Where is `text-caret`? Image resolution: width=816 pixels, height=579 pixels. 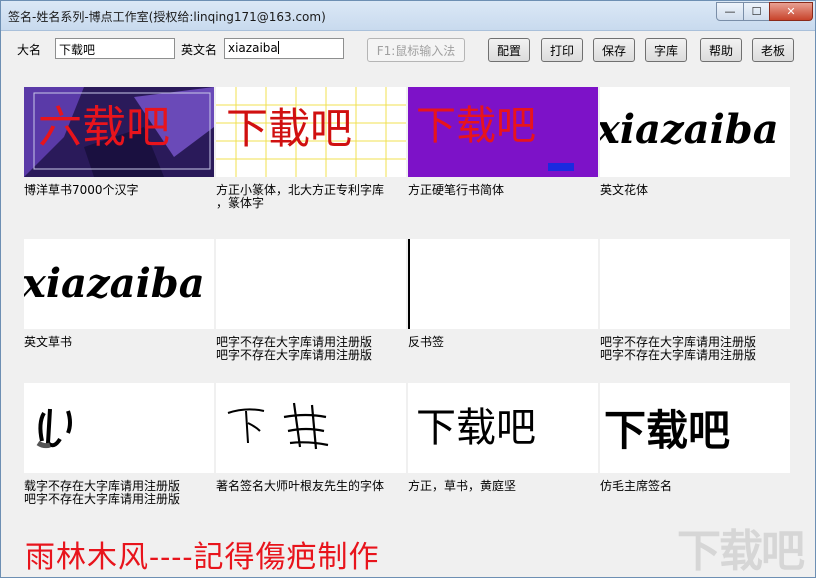
text-caret is located at coordinates (278, 47).